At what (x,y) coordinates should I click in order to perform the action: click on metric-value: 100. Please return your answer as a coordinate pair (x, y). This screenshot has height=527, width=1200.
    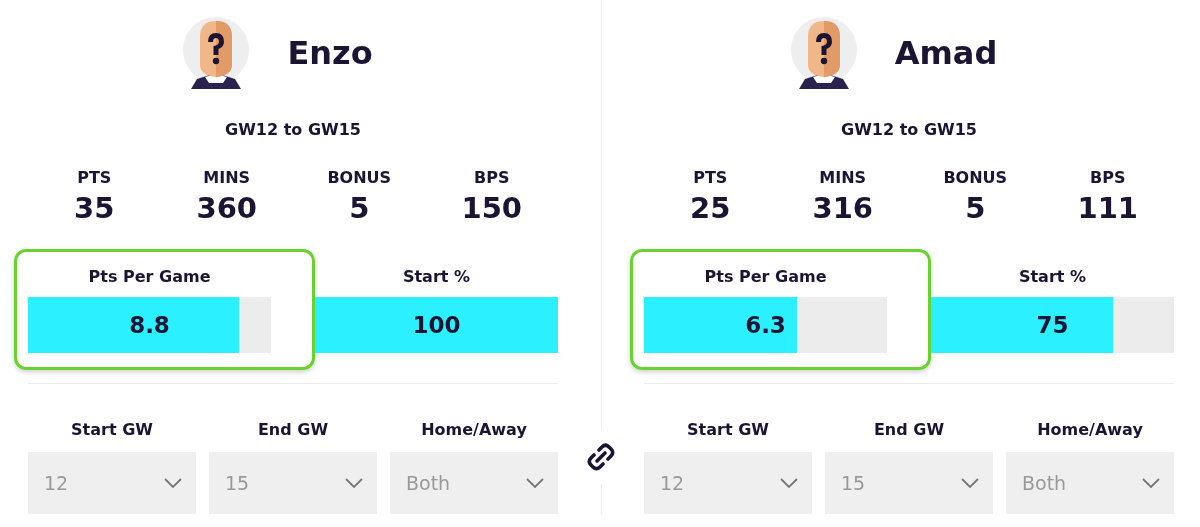
    Looking at the image, I should click on (436, 325).